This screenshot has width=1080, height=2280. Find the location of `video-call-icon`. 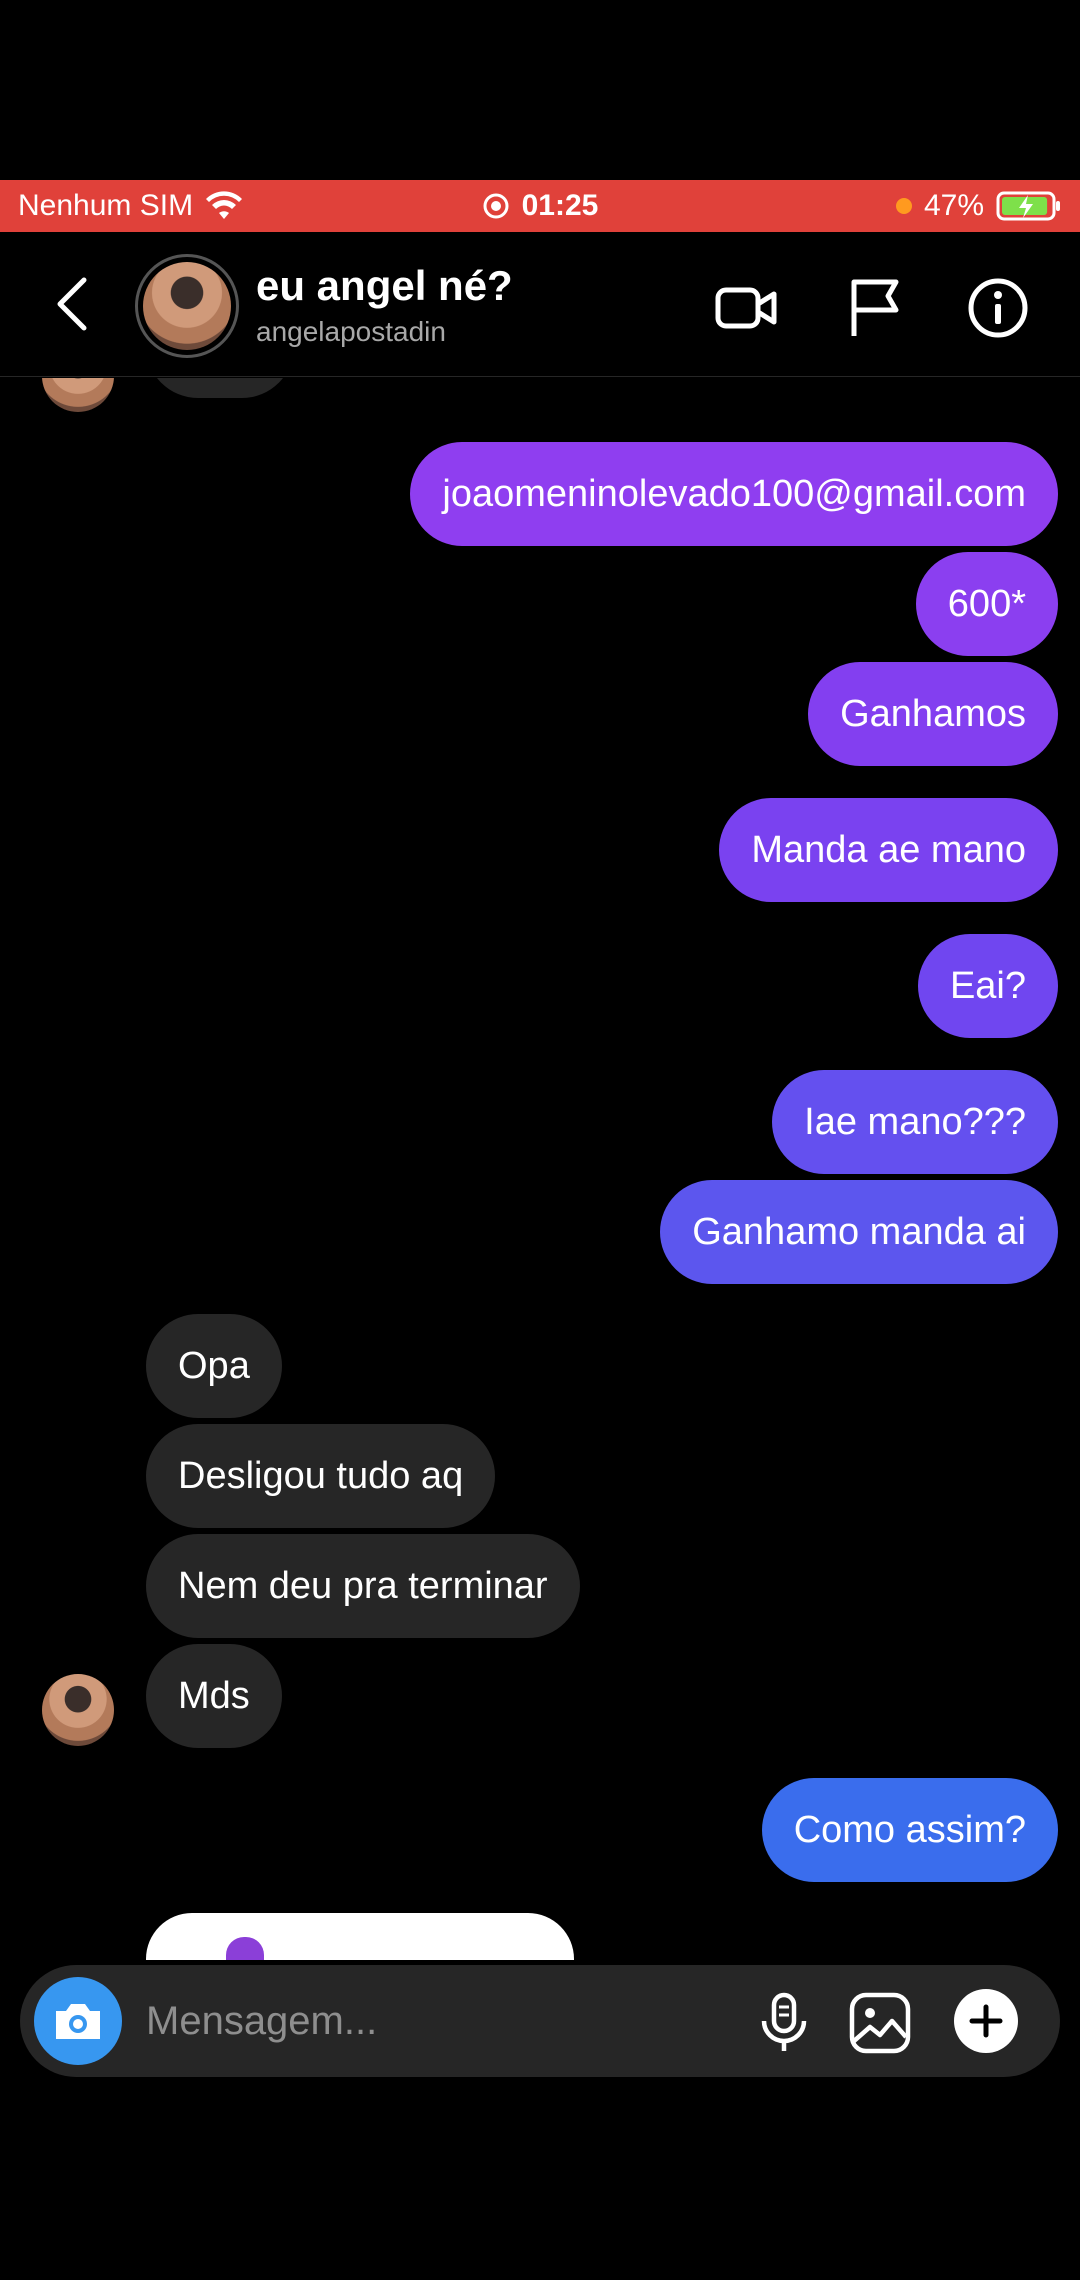

video-call-icon is located at coordinates (746, 308).